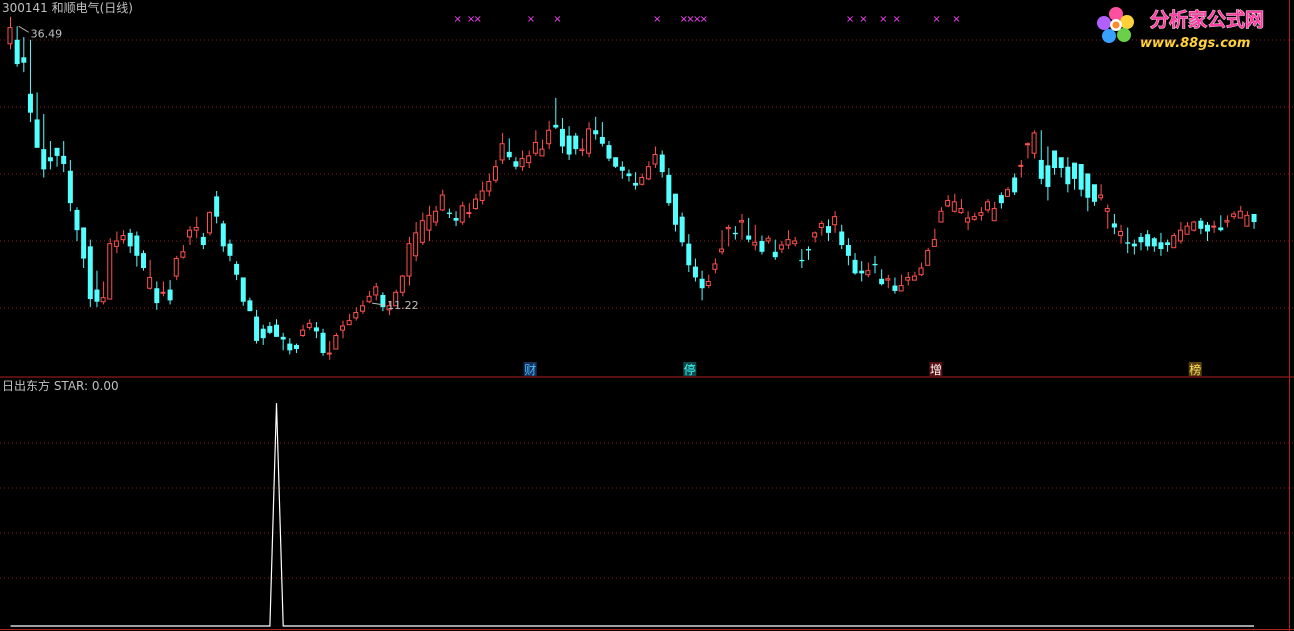  Describe the element at coordinates (936, 369) in the screenshot. I see `event-label: 增` at that location.